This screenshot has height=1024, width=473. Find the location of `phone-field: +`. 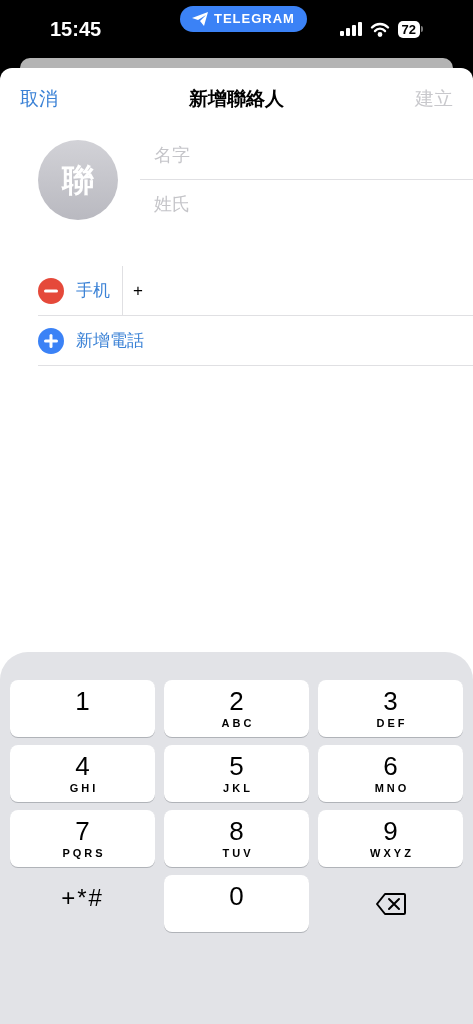

phone-field: + is located at coordinates (303, 290).